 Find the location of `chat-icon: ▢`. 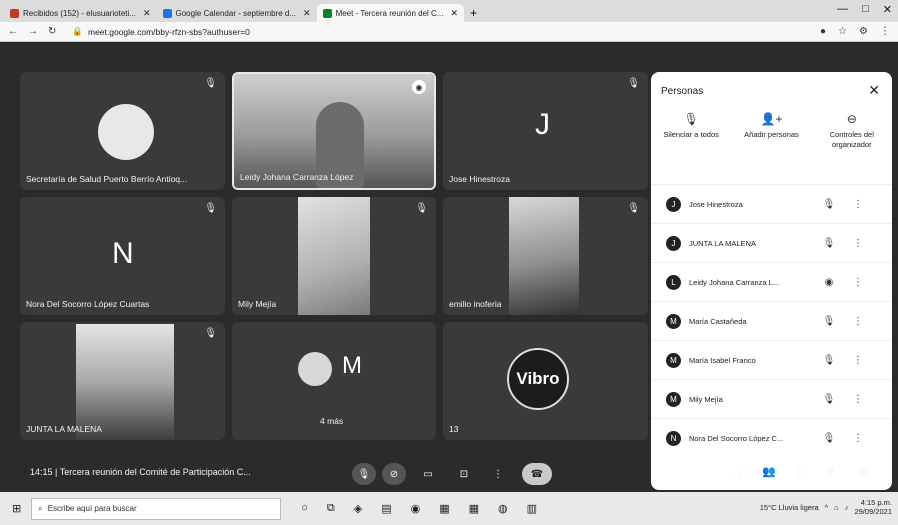

chat-icon: ▢ is located at coordinates (801, 471).